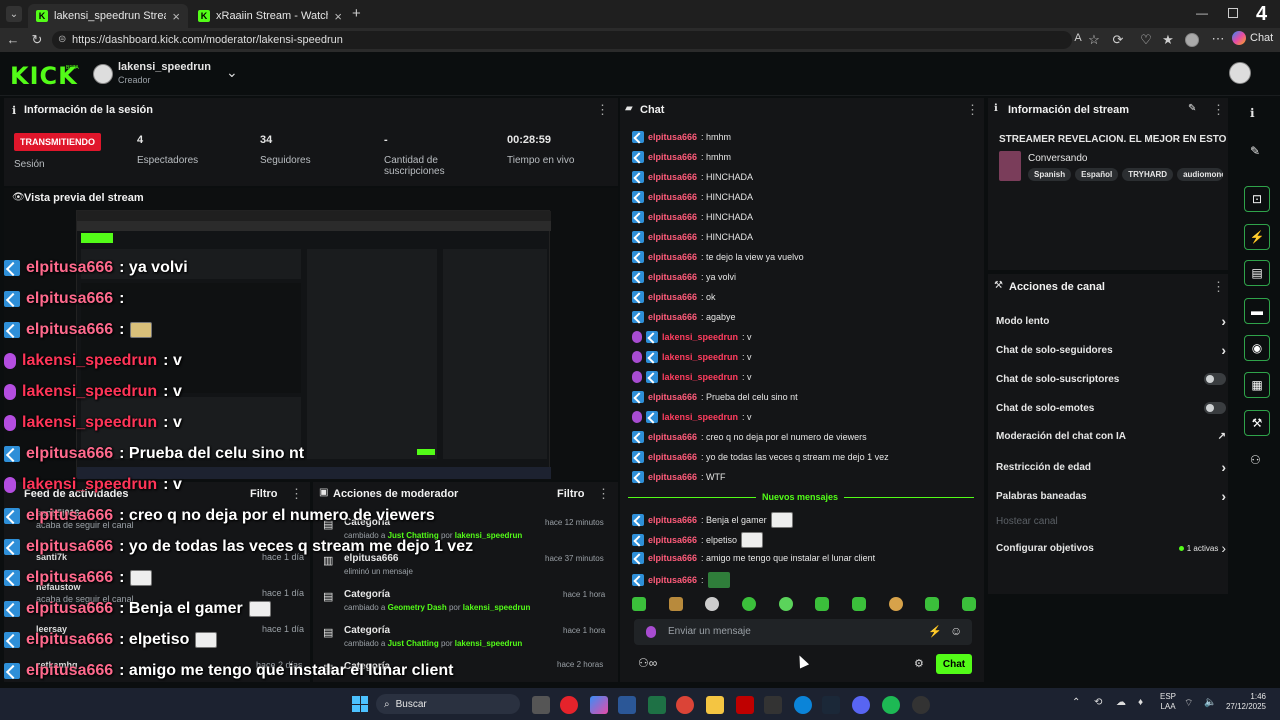  What do you see at coordinates (62, 39) in the screenshot?
I see `site-info-icon: ⊜` at bounding box center [62, 39].